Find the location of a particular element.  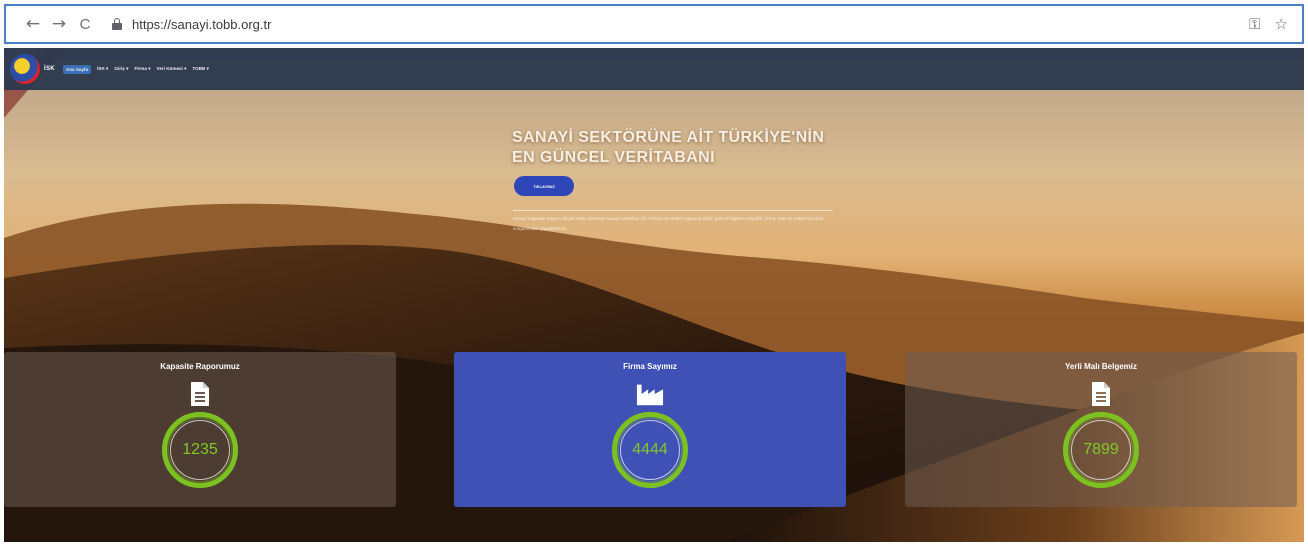

stat-card-firm-count: Firma Sayımız 4444 is located at coordinates (650, 429).